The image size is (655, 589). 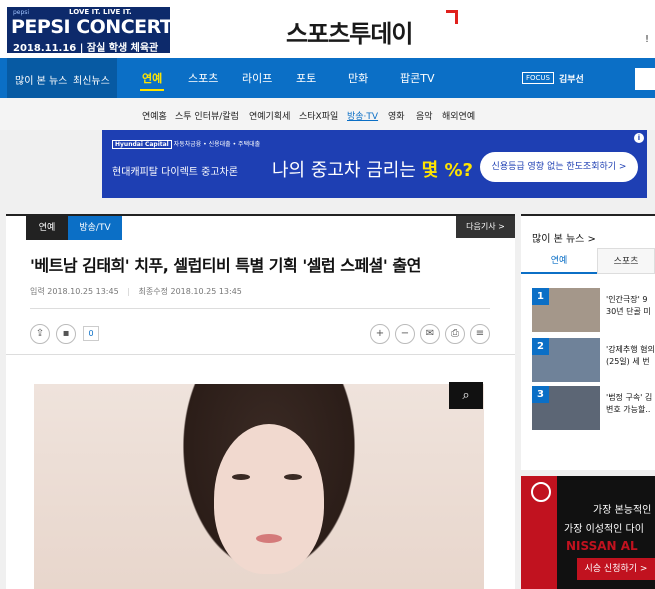 I want to click on ad-brand: Hyundai Capital 자동차금융 • 신용대출 • 주택대출, so click(x=186, y=144).